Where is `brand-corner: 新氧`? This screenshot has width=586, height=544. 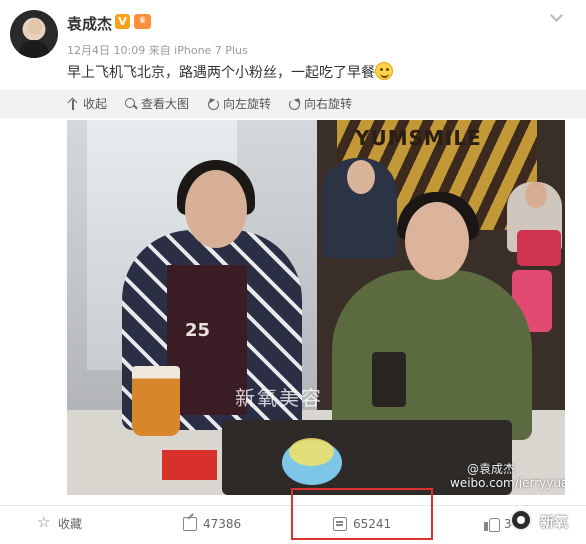 brand-corner: 新氧 is located at coordinates (548, 522).